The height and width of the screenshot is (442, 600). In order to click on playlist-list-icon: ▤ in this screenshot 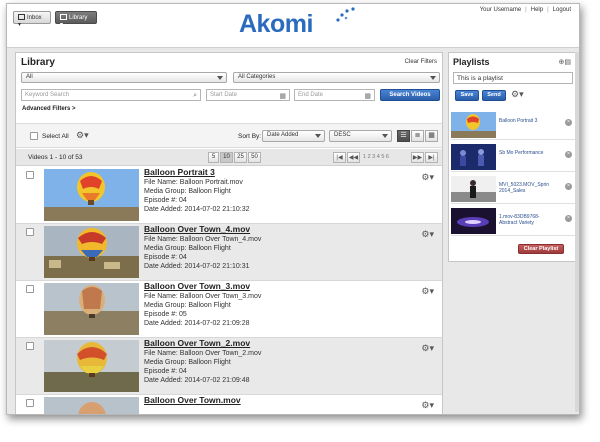, I will do `click(567, 62)`.